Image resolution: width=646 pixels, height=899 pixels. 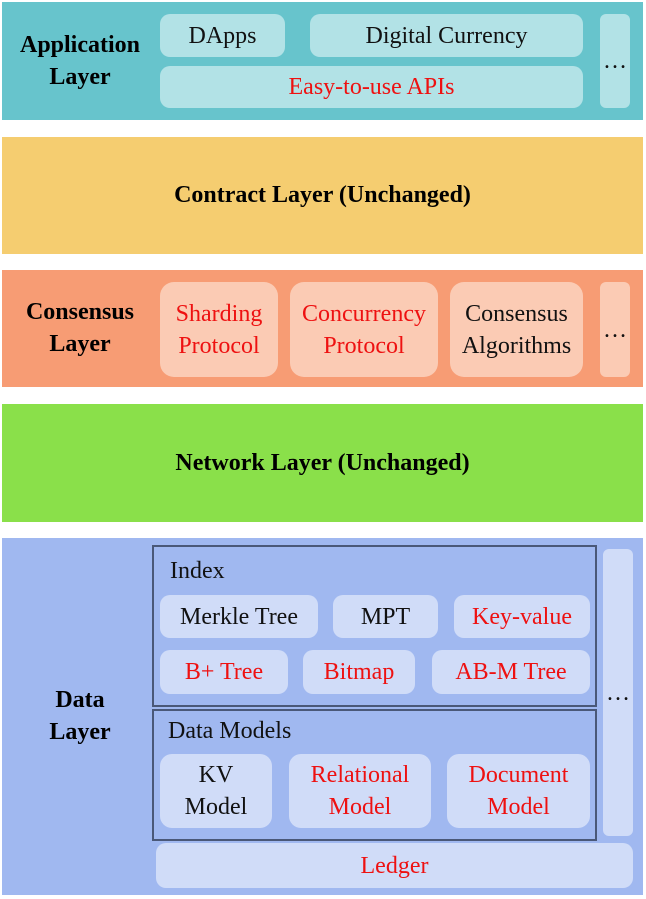 I want to click on merkle-tree-box: Merkle Tree, so click(x=239, y=616).